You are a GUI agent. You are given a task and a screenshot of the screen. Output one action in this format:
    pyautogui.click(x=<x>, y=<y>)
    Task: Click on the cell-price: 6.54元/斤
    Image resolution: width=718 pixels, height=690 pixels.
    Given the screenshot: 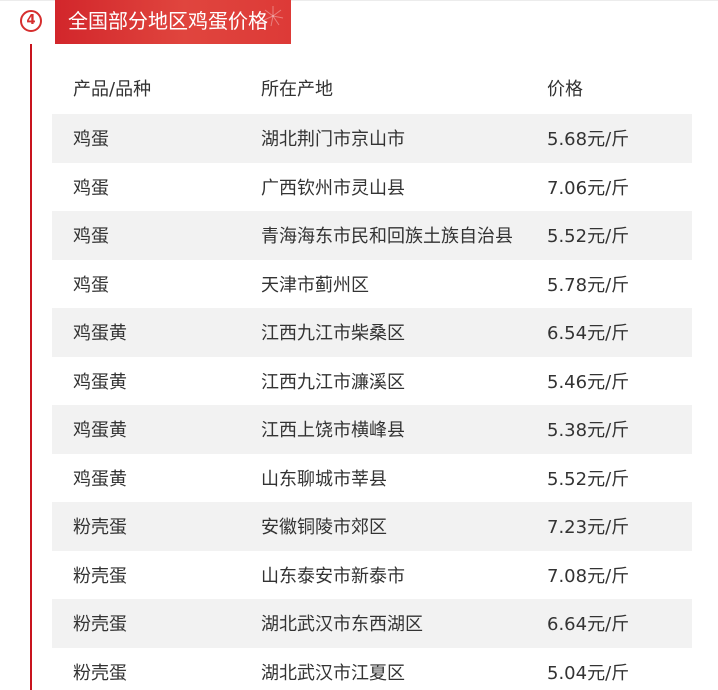 What is the action you would take?
    pyautogui.click(x=588, y=334)
    